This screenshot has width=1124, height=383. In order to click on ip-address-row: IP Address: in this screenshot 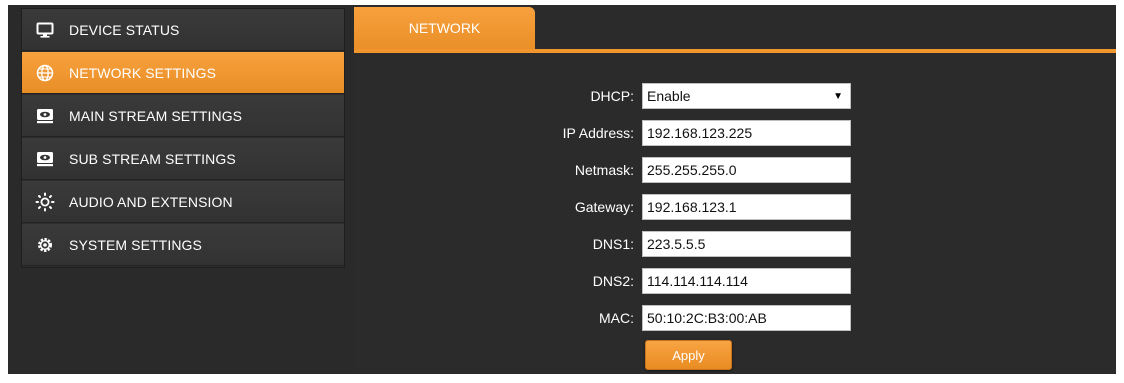, I will do `click(735, 133)`.